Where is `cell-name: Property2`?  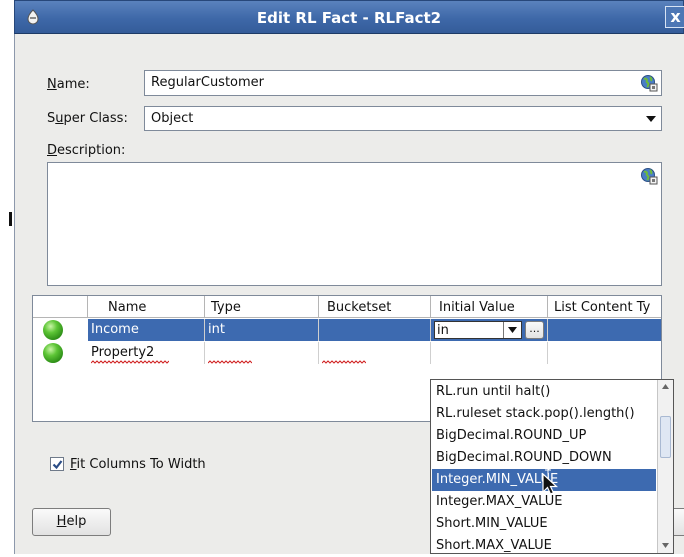 cell-name: Property2 is located at coordinates (146, 353).